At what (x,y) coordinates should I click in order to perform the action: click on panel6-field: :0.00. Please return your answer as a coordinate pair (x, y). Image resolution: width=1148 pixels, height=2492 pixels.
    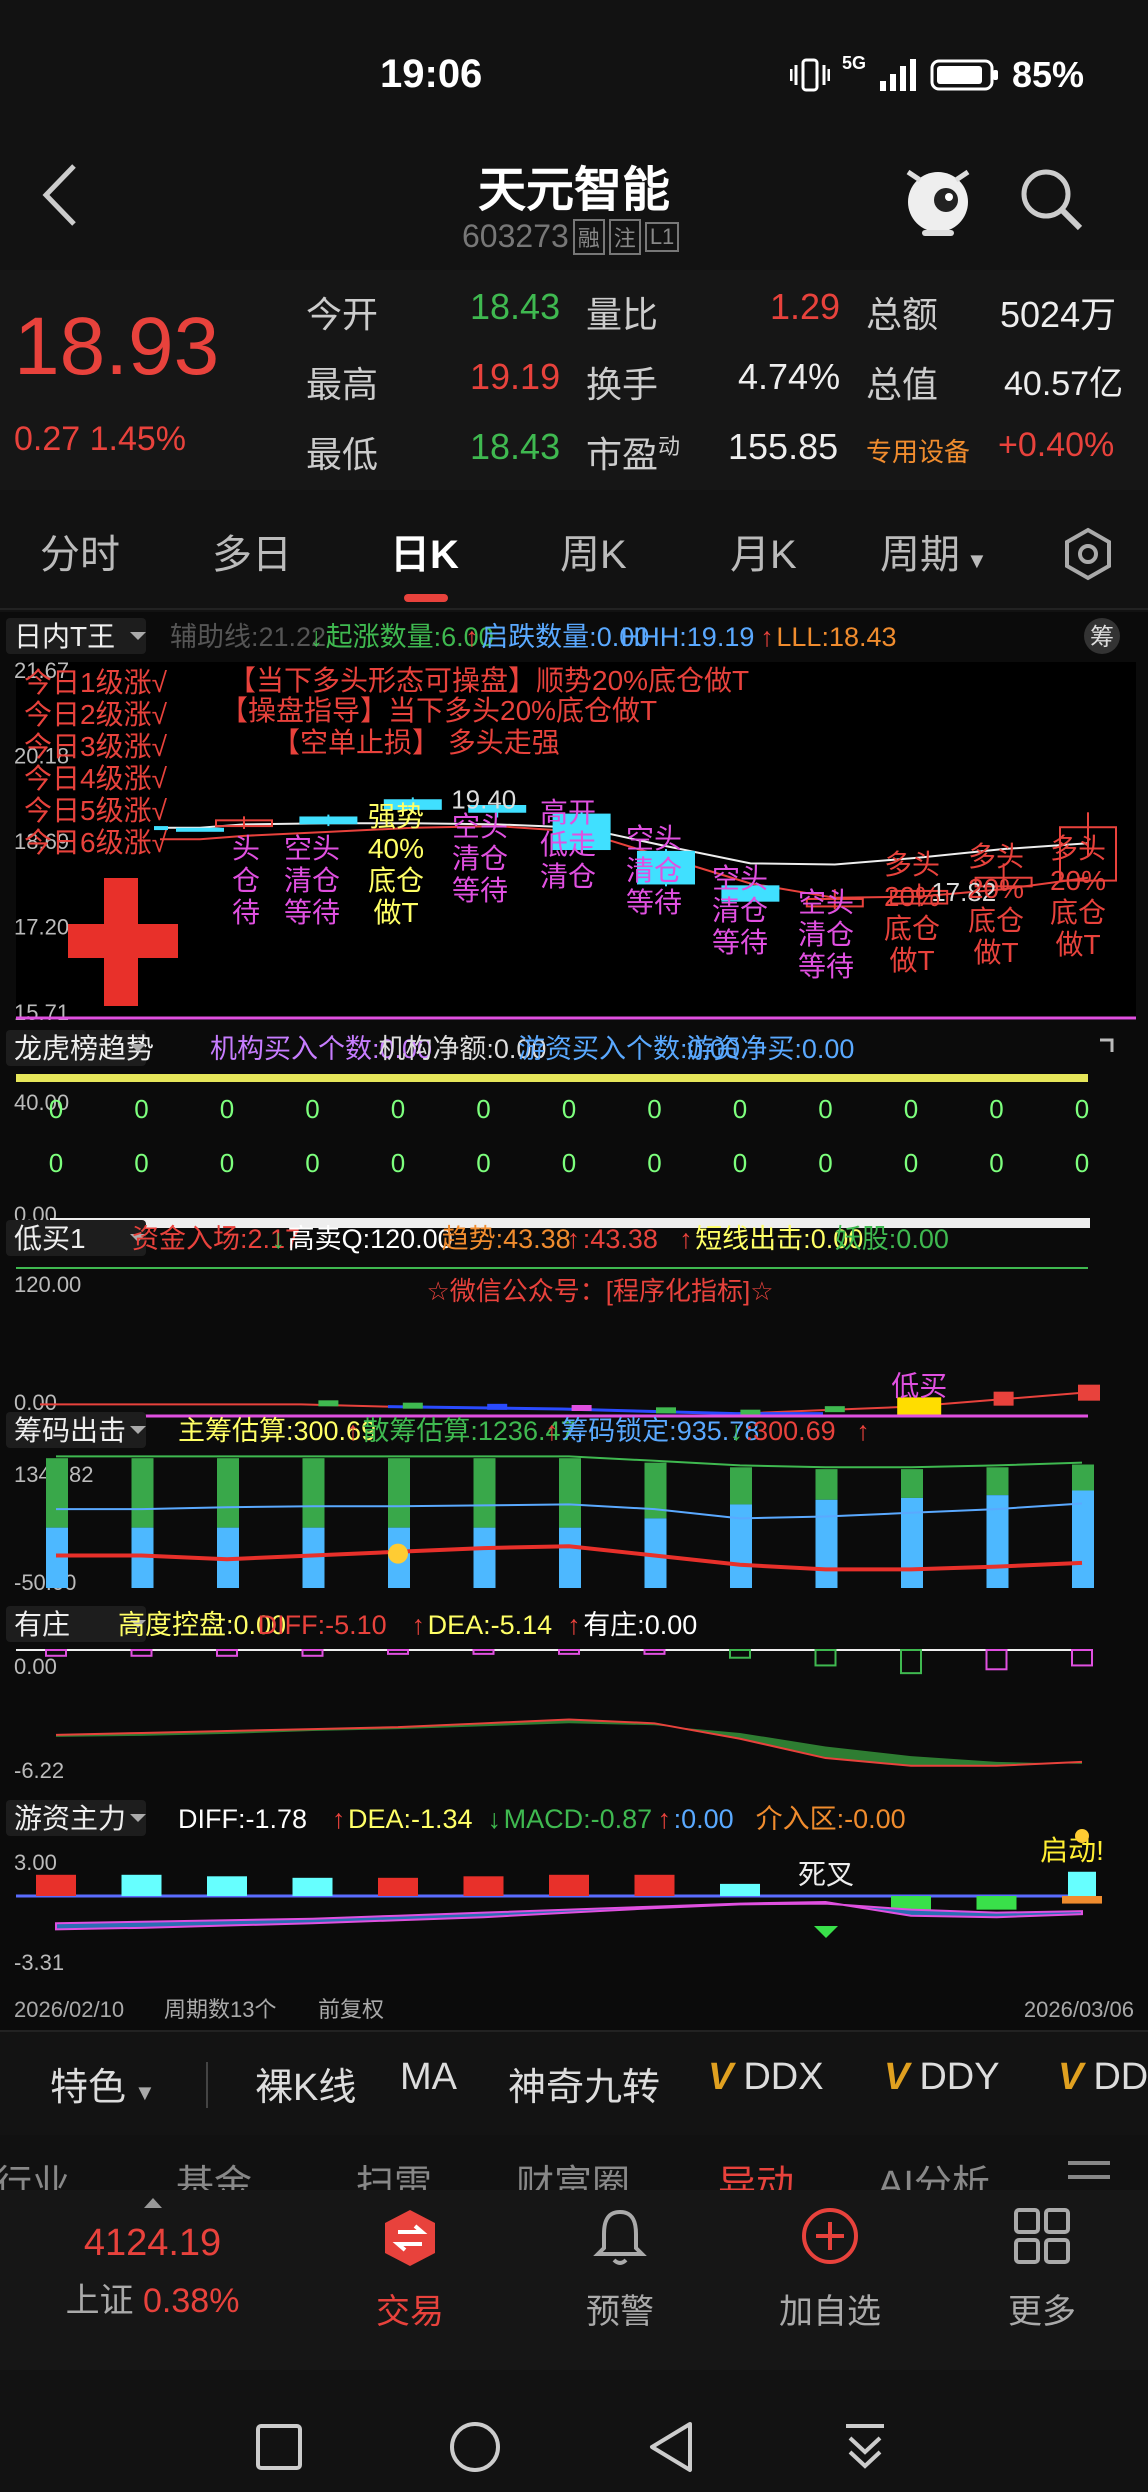
    Looking at the image, I should click on (704, 1819).